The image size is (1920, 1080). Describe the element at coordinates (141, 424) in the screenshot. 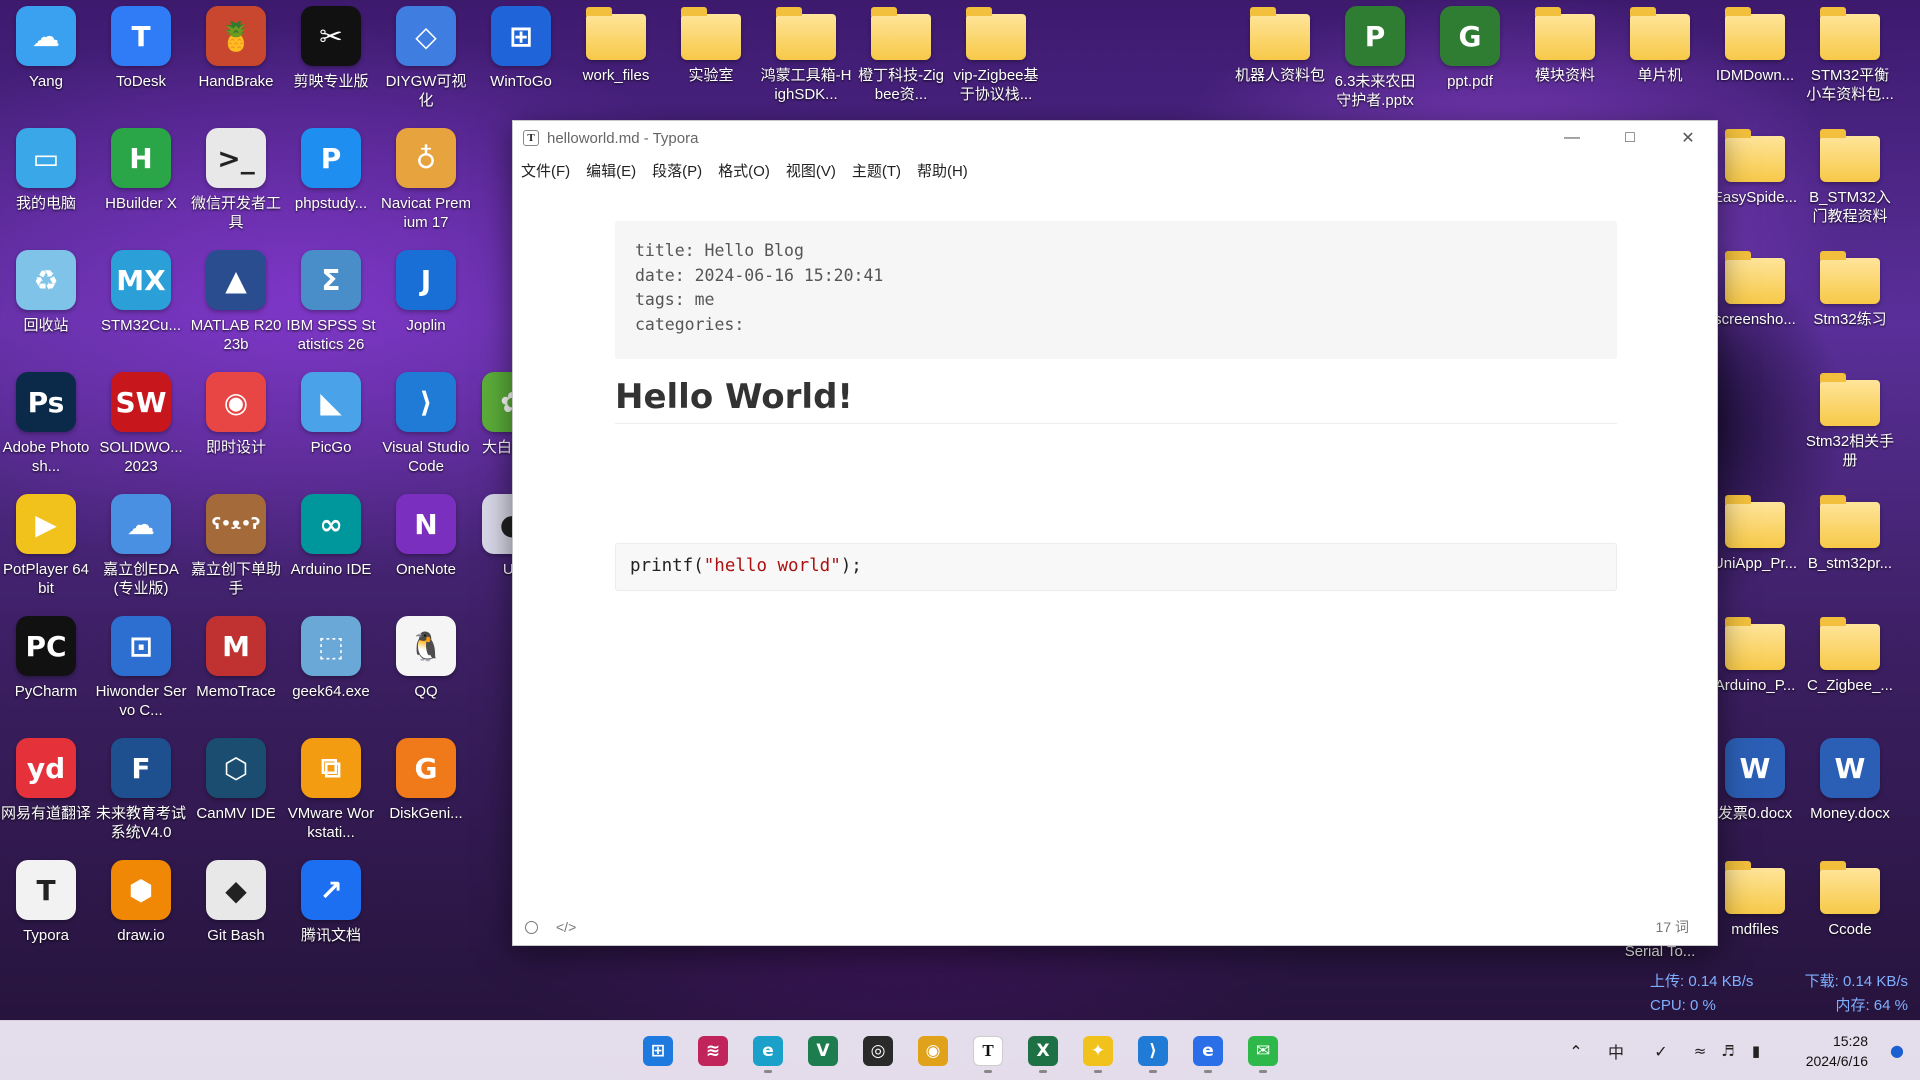

I see `desktop-icon: SW SOLIDWO... 2023` at that location.